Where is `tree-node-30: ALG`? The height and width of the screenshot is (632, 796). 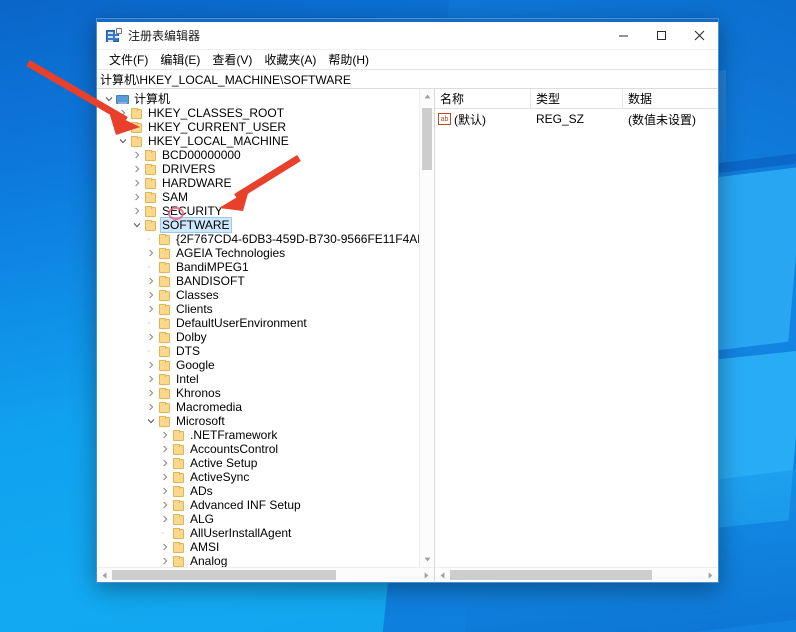
tree-node-30: ALG is located at coordinates (258, 519).